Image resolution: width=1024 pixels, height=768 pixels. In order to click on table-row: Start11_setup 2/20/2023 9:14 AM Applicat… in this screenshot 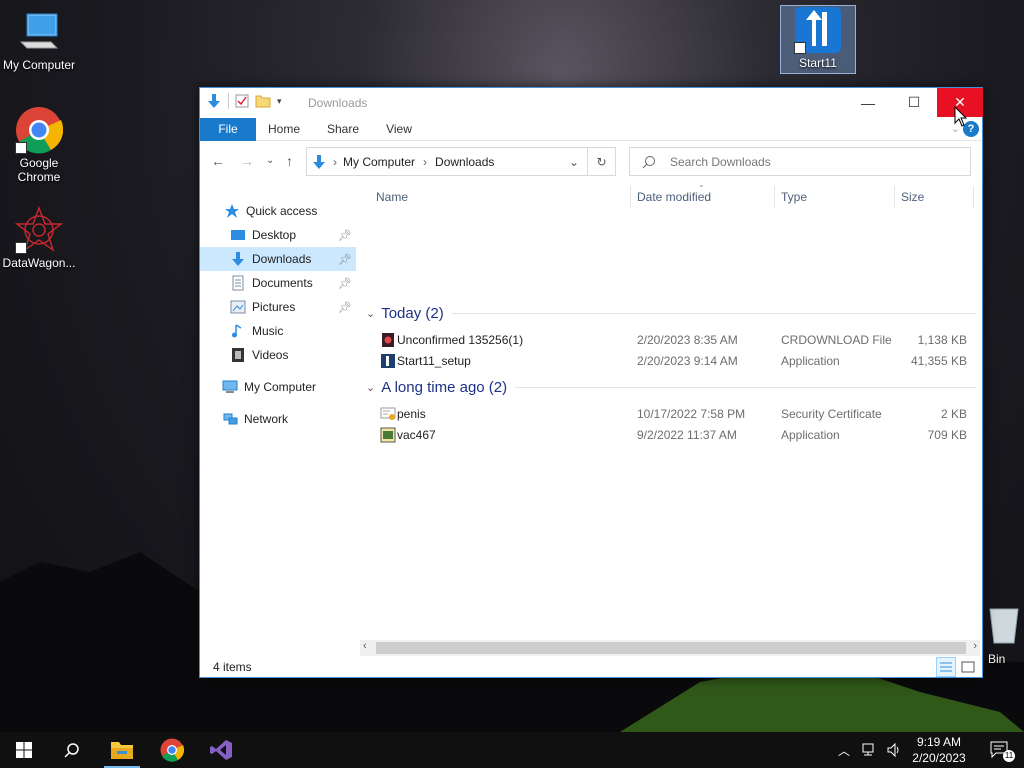, I will do `click(676, 361)`.